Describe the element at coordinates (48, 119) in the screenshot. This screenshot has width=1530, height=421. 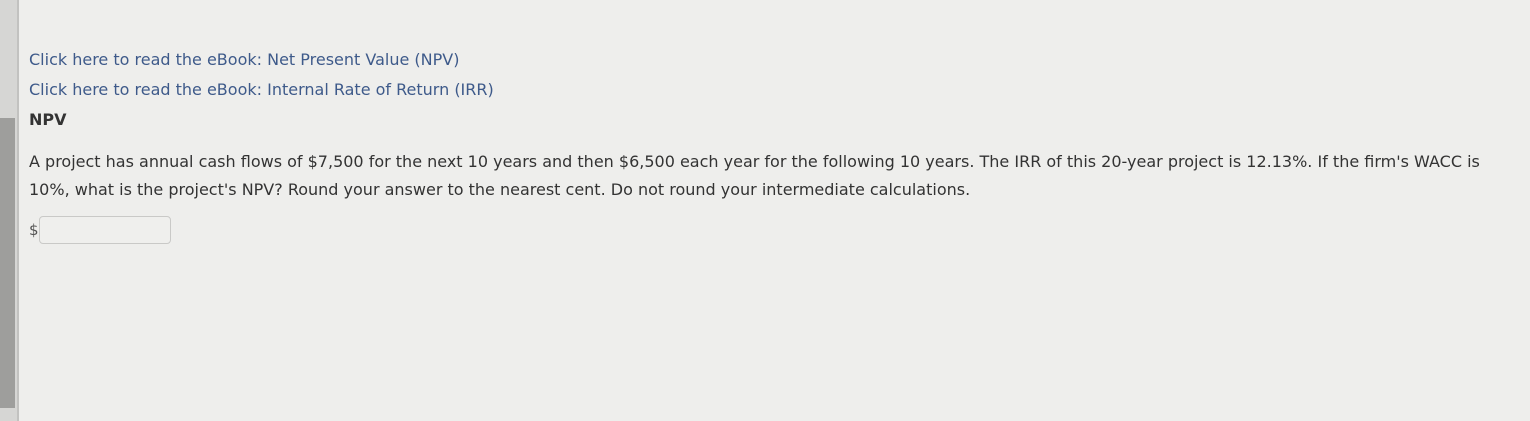
I see `section-heading: NPV` at that location.